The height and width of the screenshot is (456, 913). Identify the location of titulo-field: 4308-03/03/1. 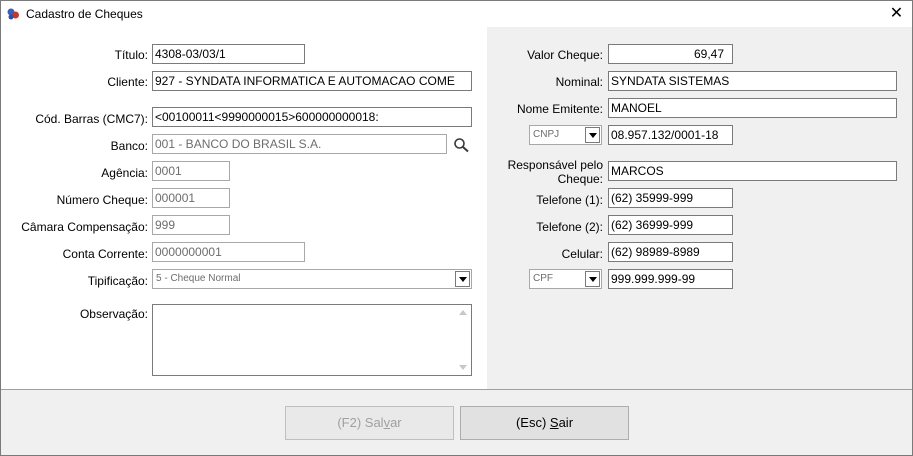
(228, 54).